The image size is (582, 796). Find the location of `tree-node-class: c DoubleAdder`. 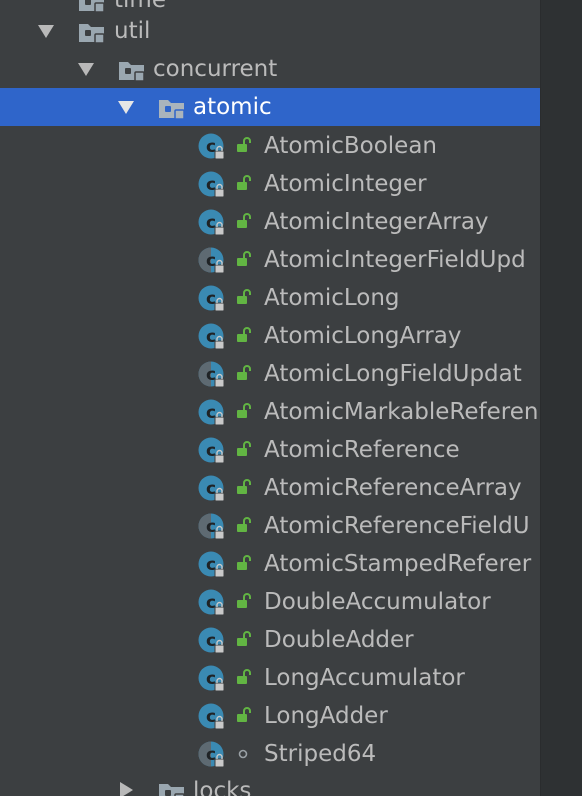

tree-node-class: c DoubleAdder is located at coordinates (270, 639).